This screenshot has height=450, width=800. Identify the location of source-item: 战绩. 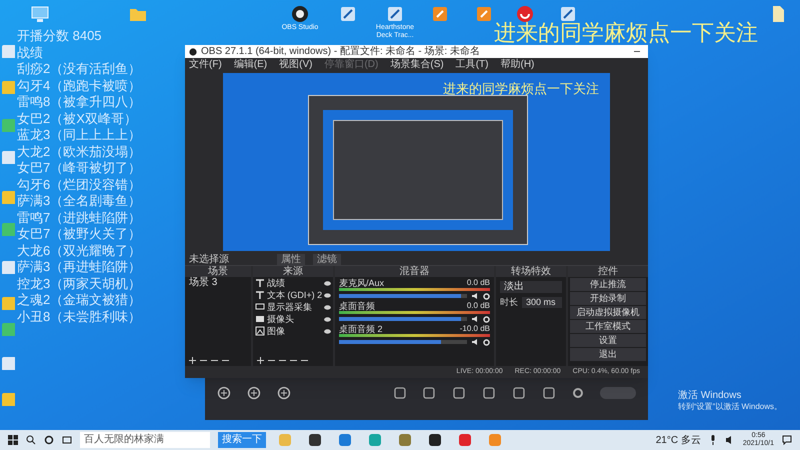
(294, 283).